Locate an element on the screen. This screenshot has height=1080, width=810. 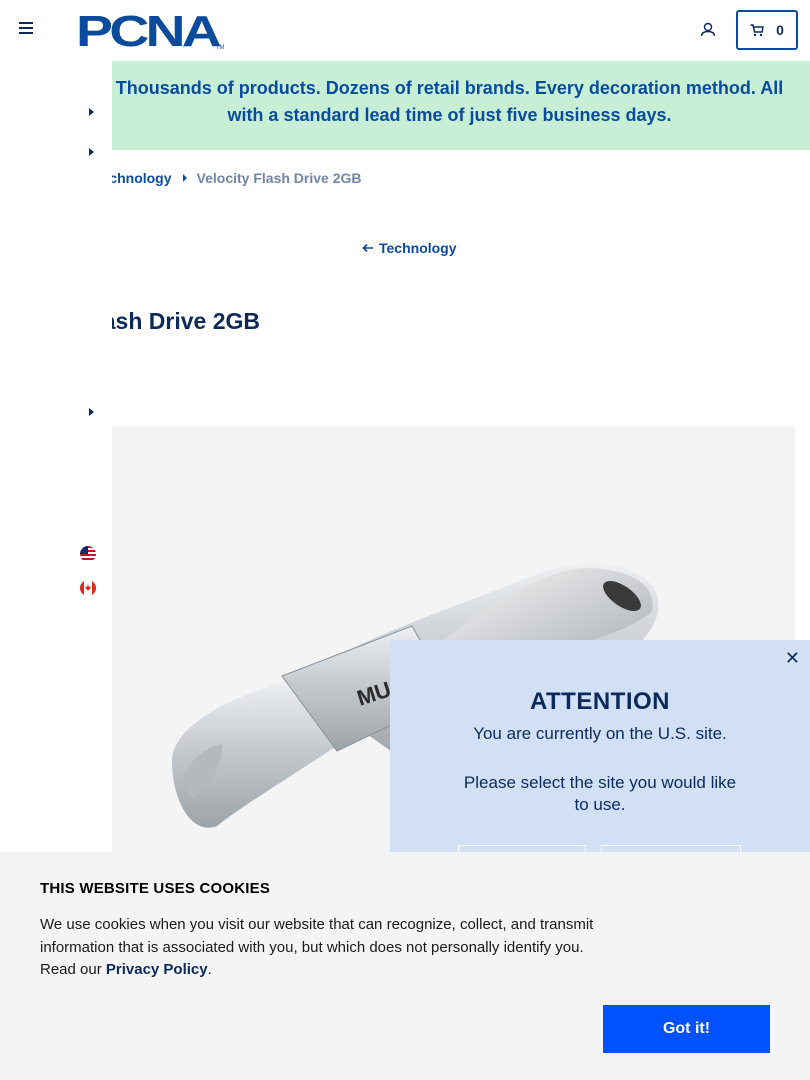
svg-text: TM is located at coordinates (220, 47).